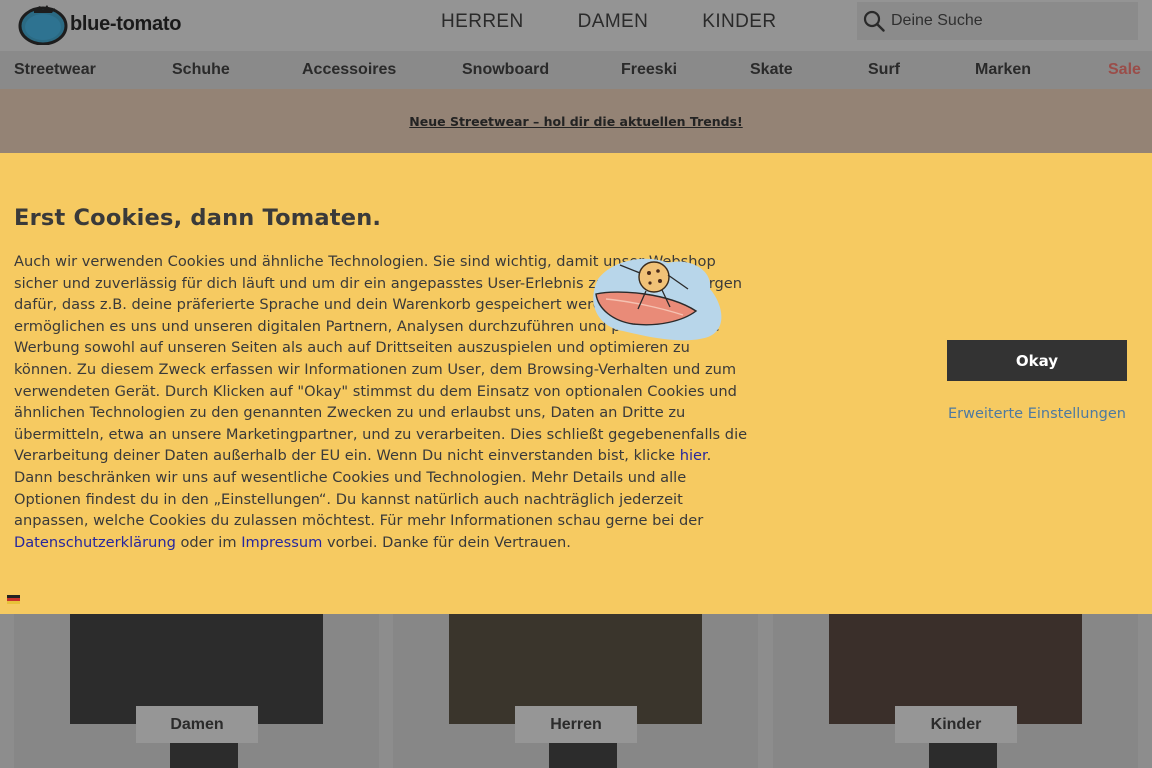 The width and height of the screenshot is (1152, 768). I want to click on cookie-text-part: oder im, so click(208, 542).